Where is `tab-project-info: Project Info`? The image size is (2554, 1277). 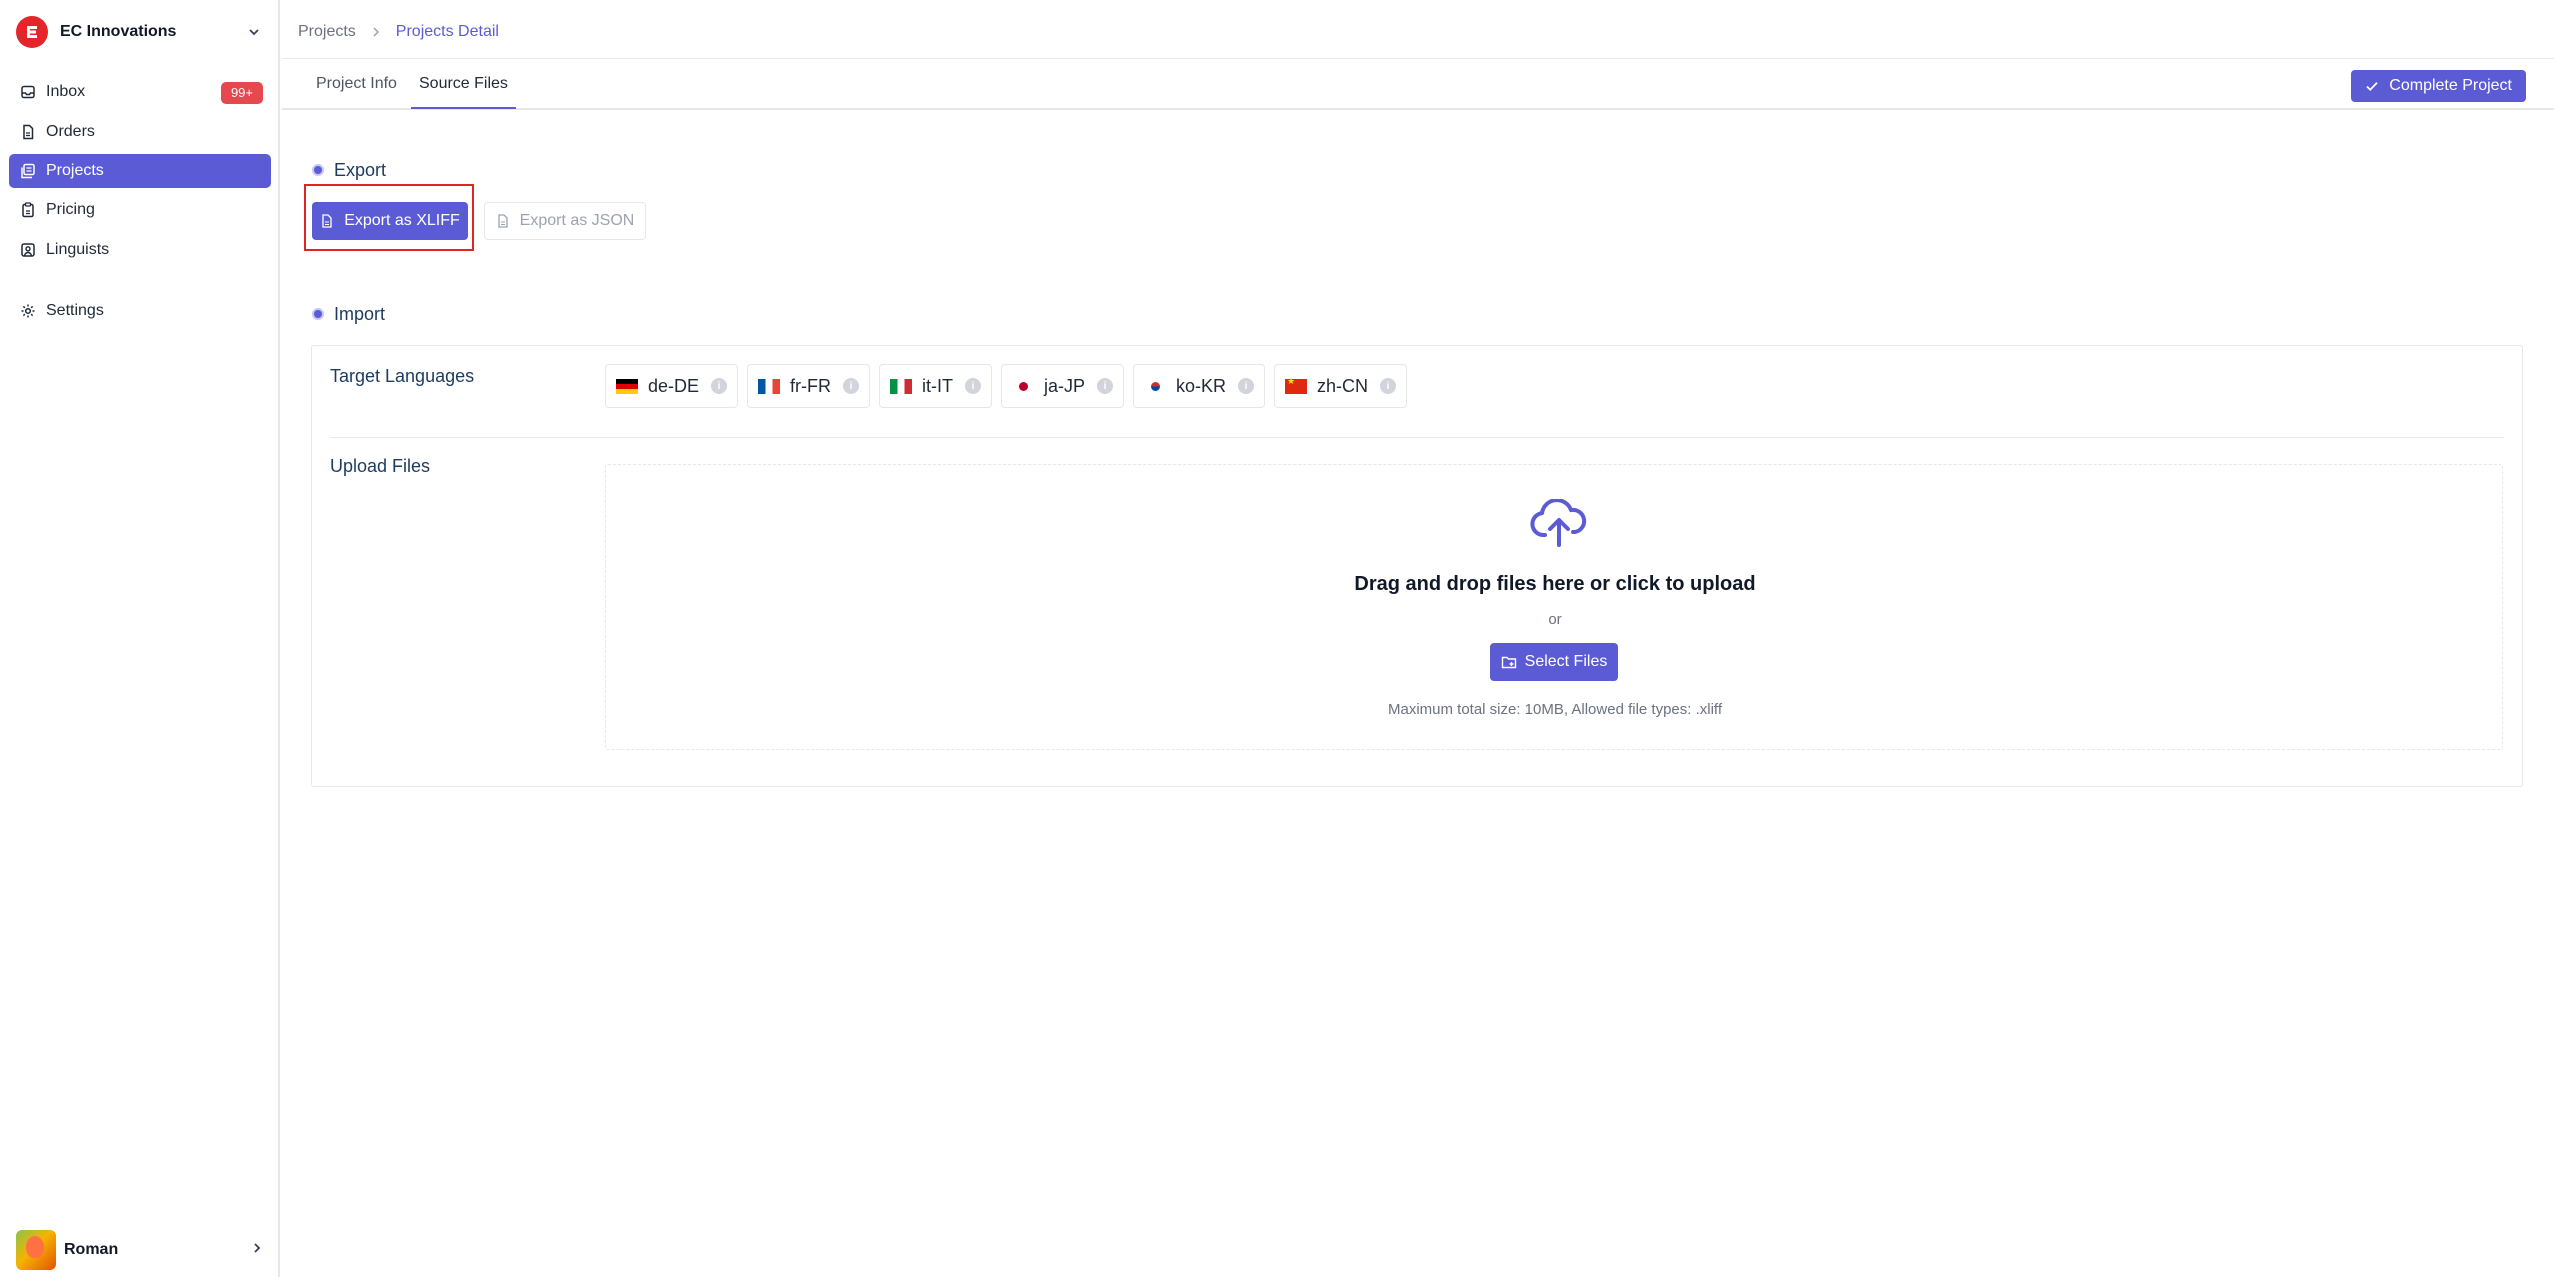 tab-project-info: Project Info is located at coordinates (356, 84).